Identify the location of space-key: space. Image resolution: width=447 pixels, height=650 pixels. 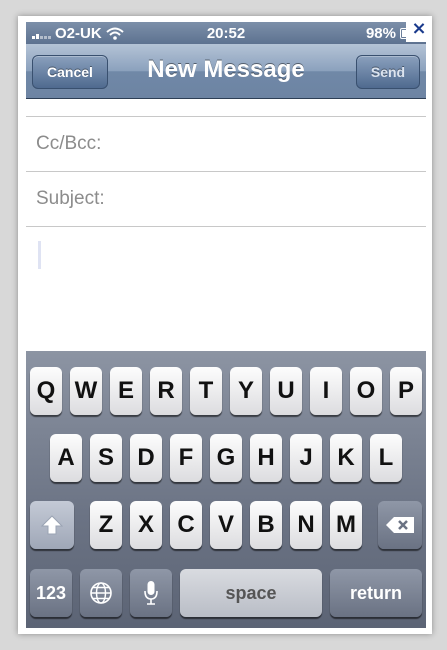
(251, 593).